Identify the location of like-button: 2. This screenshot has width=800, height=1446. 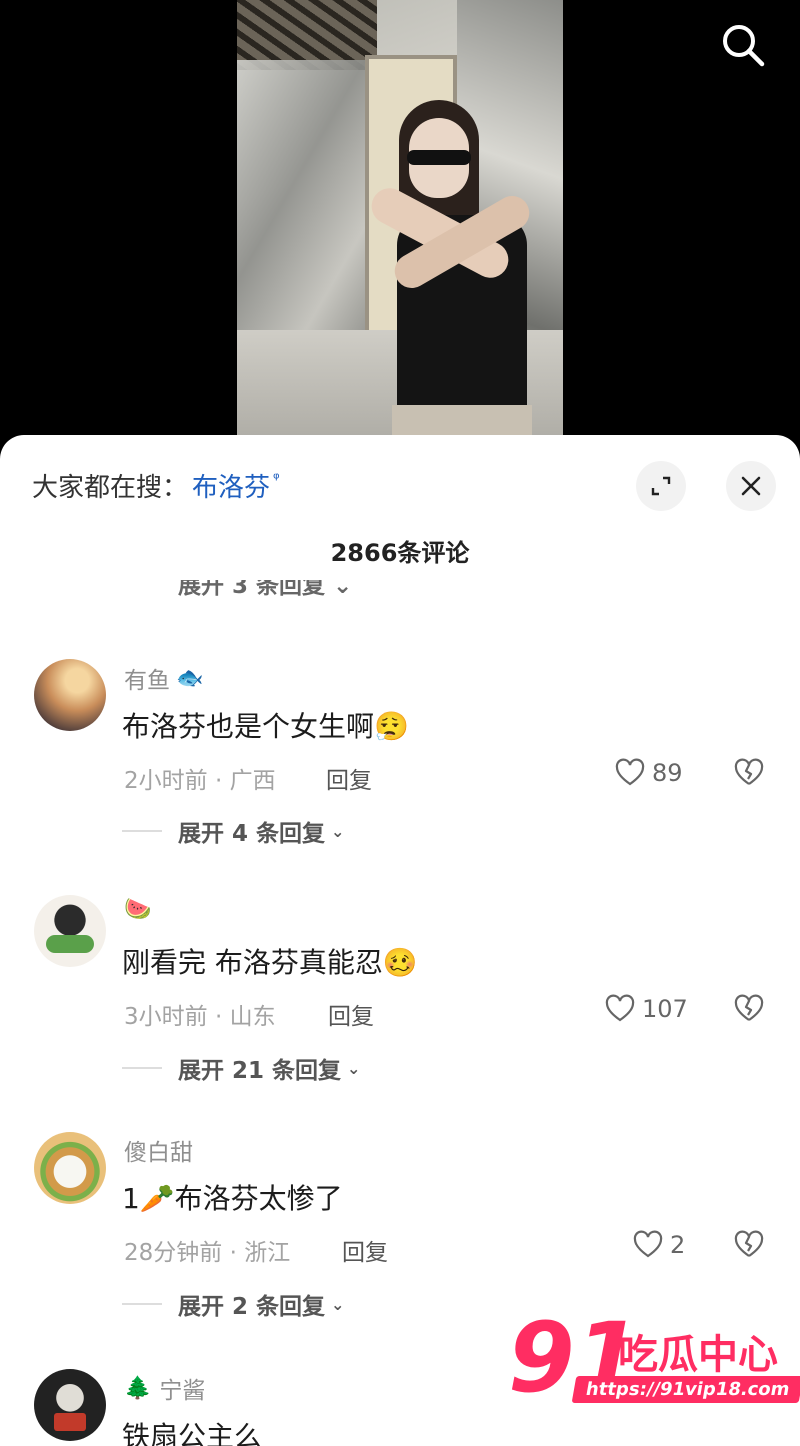
(658, 1245).